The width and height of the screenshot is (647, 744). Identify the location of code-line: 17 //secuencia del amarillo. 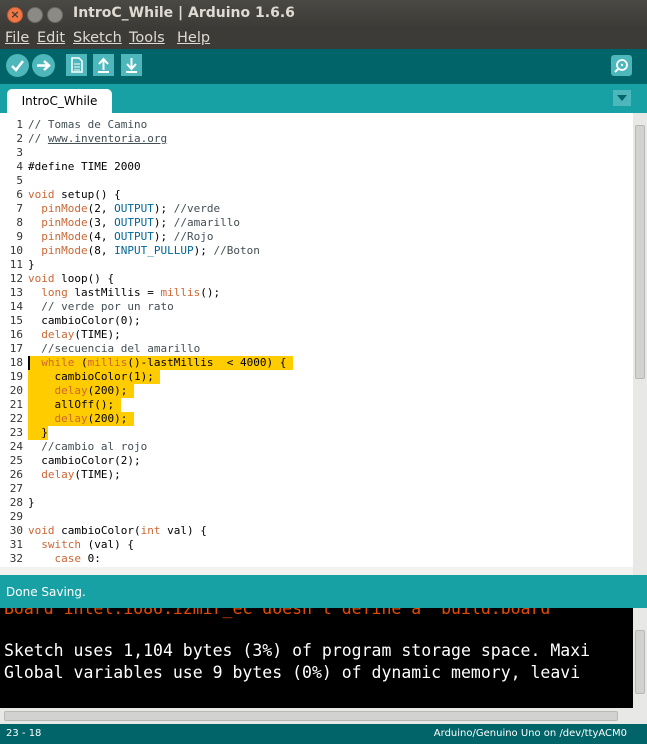
(316, 349).